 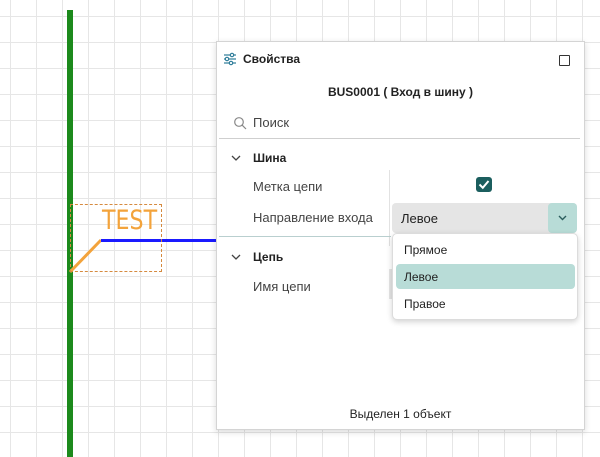 I want to click on dropdown-option: Прямое, so click(x=485, y=249).